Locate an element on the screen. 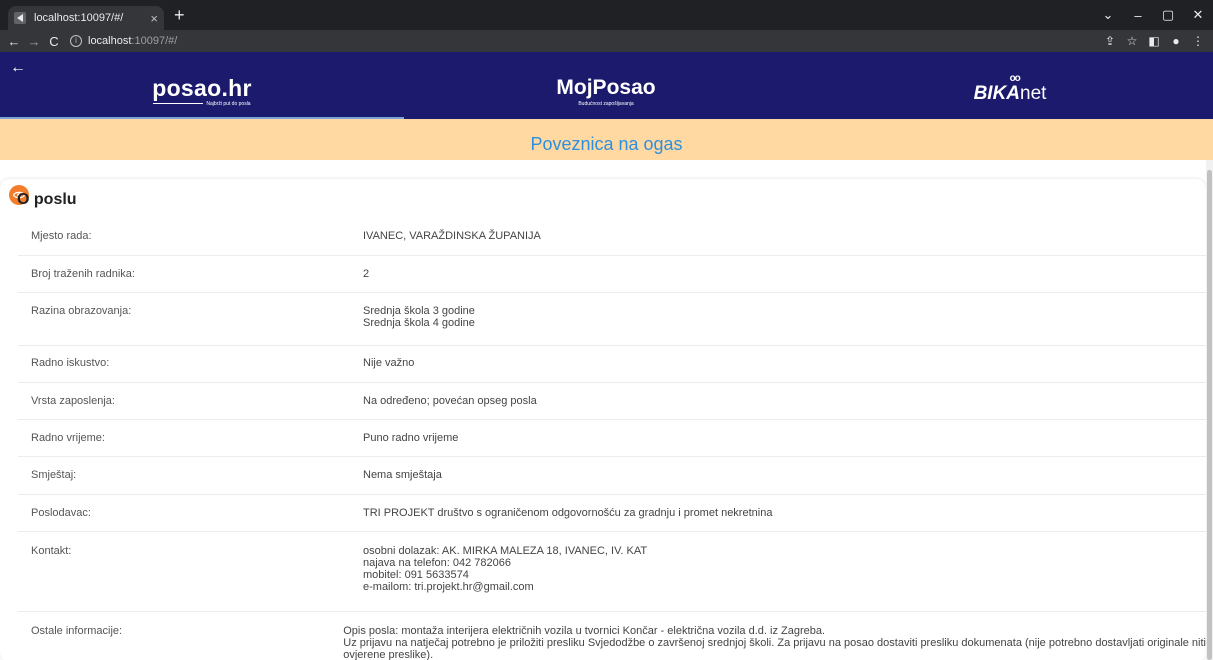 The image size is (1213, 660). reload-button: C is located at coordinates (54, 41).